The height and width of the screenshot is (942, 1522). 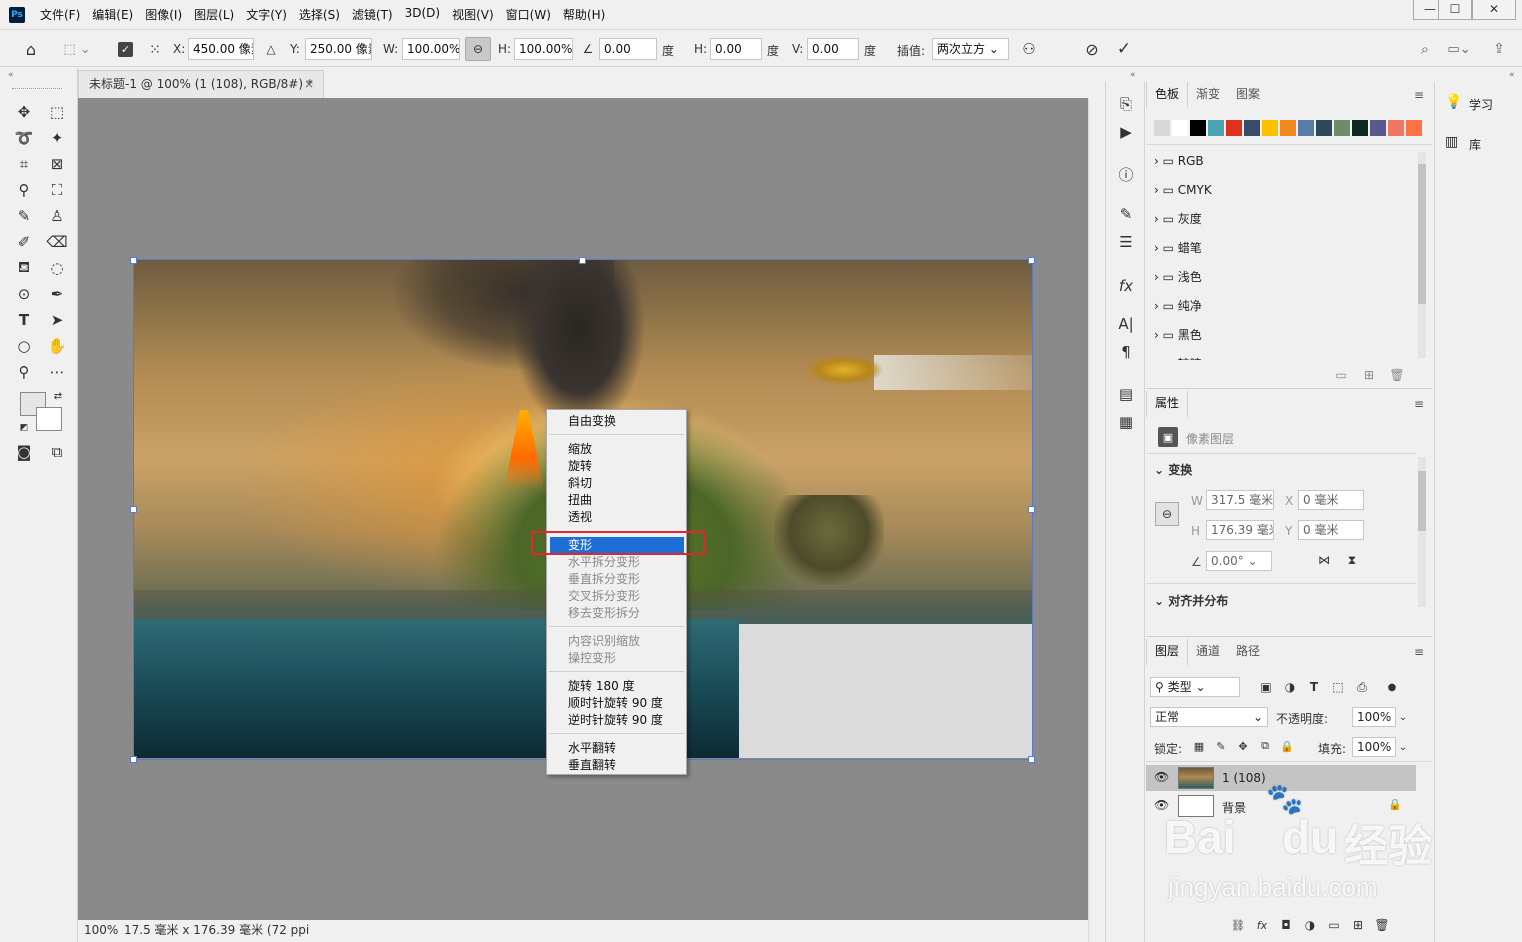 What do you see at coordinates (1422, 532) in the screenshot?
I see `properties-scrollbar` at bounding box center [1422, 532].